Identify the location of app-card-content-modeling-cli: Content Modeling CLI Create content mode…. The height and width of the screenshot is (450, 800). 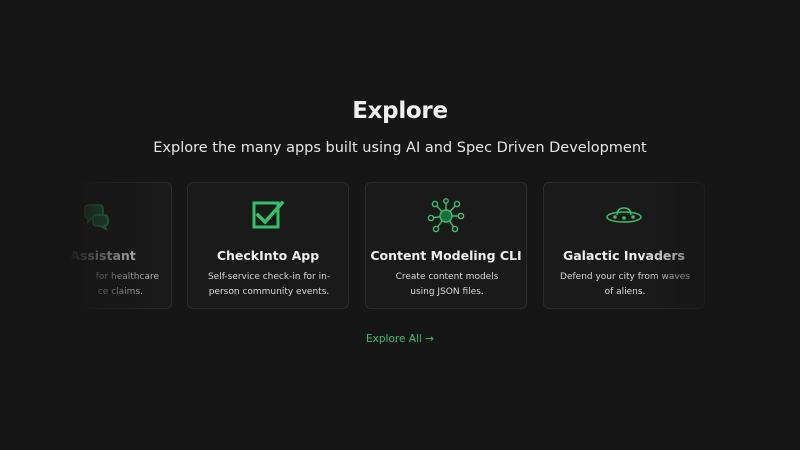
(446, 245).